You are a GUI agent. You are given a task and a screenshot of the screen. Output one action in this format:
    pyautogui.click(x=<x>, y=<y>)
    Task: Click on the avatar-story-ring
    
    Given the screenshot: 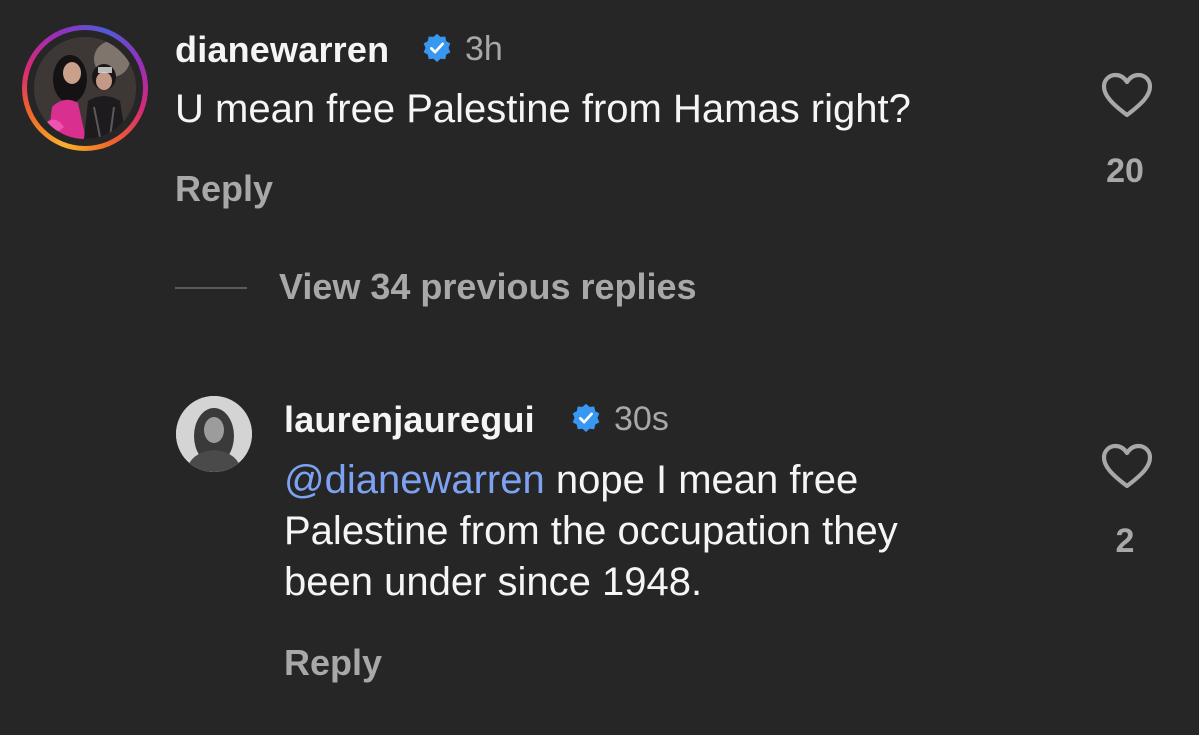 What is the action you would take?
    pyautogui.click(x=85, y=88)
    